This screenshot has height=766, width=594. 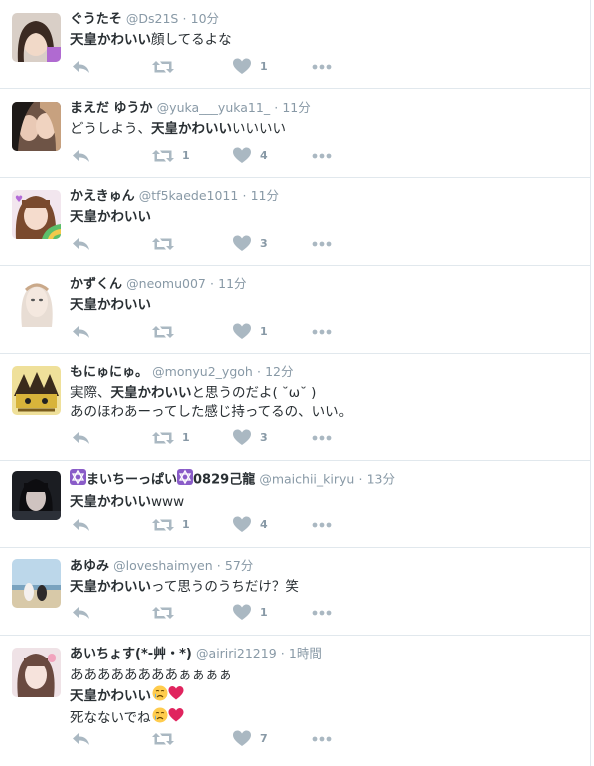 What do you see at coordinates (264, 738) in the screenshot?
I see `like-count: 7` at bounding box center [264, 738].